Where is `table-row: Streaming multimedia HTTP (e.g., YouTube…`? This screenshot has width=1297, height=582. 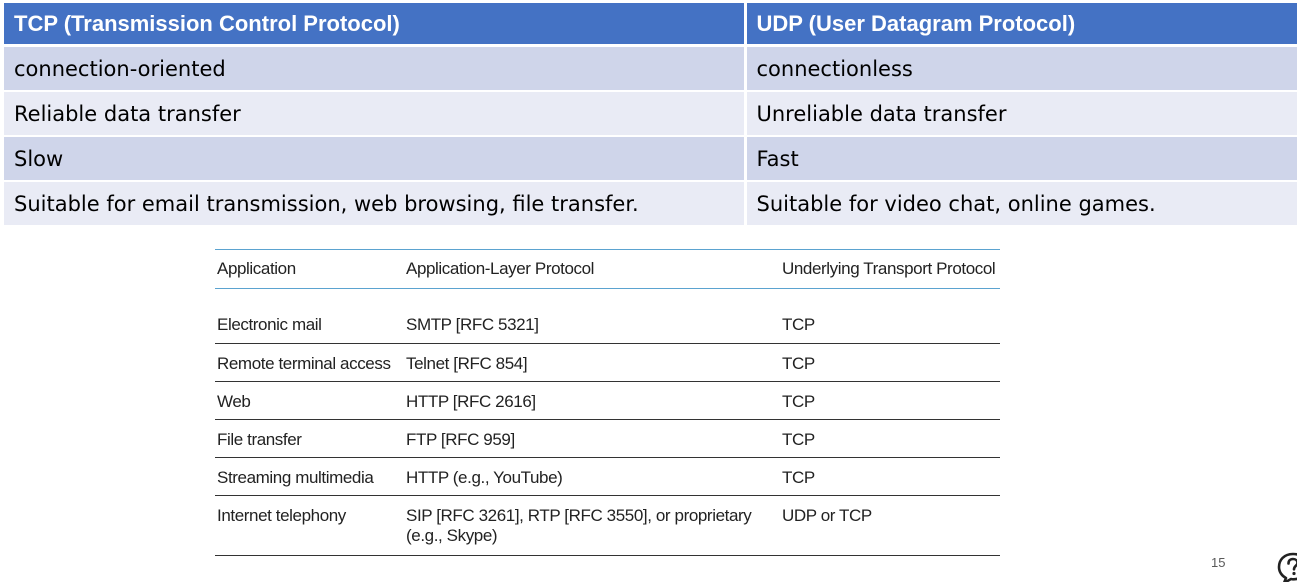 table-row: Streaming multimedia HTTP (e.g., YouTube… is located at coordinates (607, 476).